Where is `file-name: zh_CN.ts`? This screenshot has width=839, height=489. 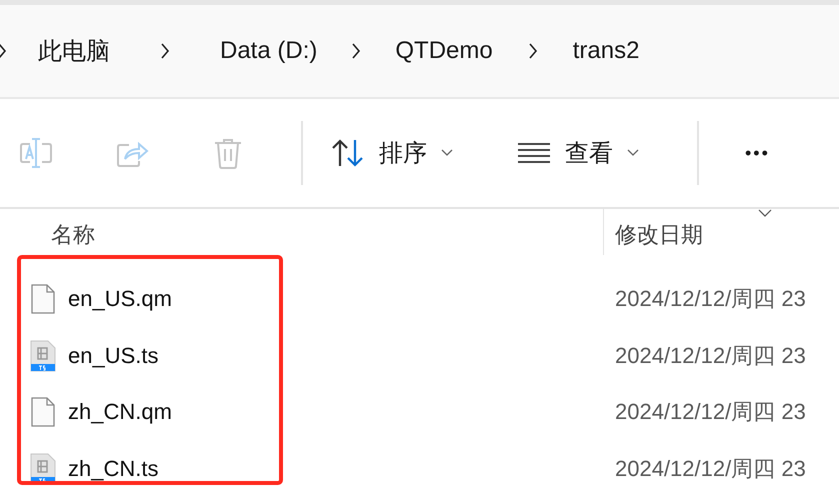
file-name: zh_CN.ts is located at coordinates (113, 469).